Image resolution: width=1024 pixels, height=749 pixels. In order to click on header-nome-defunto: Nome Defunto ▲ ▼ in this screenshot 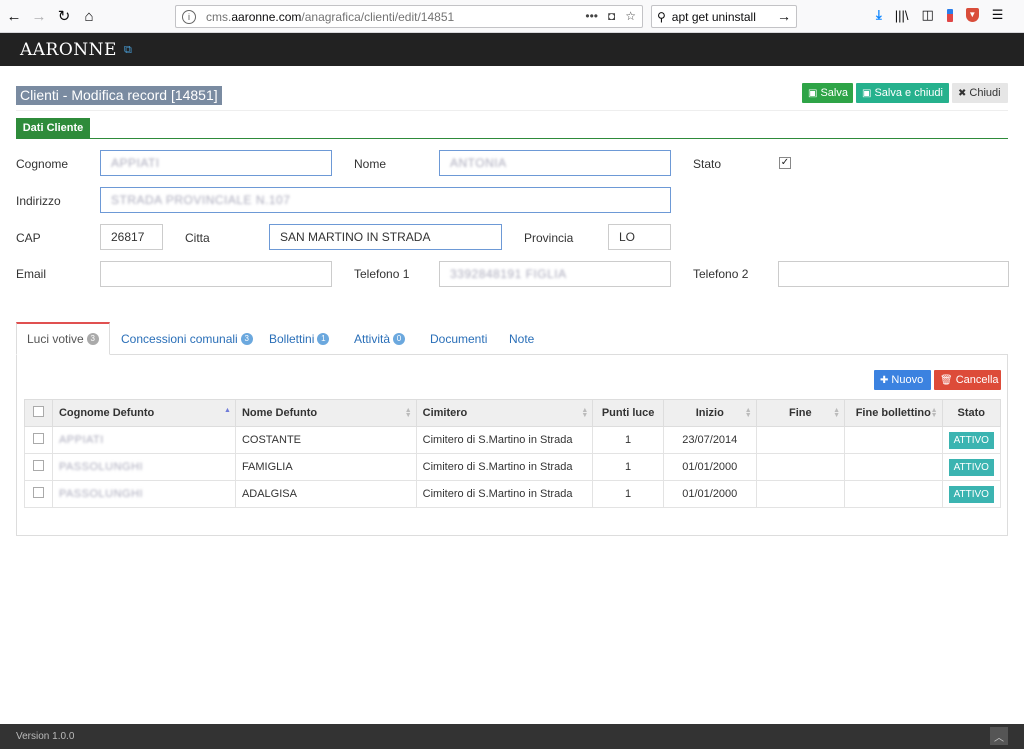, I will do `click(325, 413)`.